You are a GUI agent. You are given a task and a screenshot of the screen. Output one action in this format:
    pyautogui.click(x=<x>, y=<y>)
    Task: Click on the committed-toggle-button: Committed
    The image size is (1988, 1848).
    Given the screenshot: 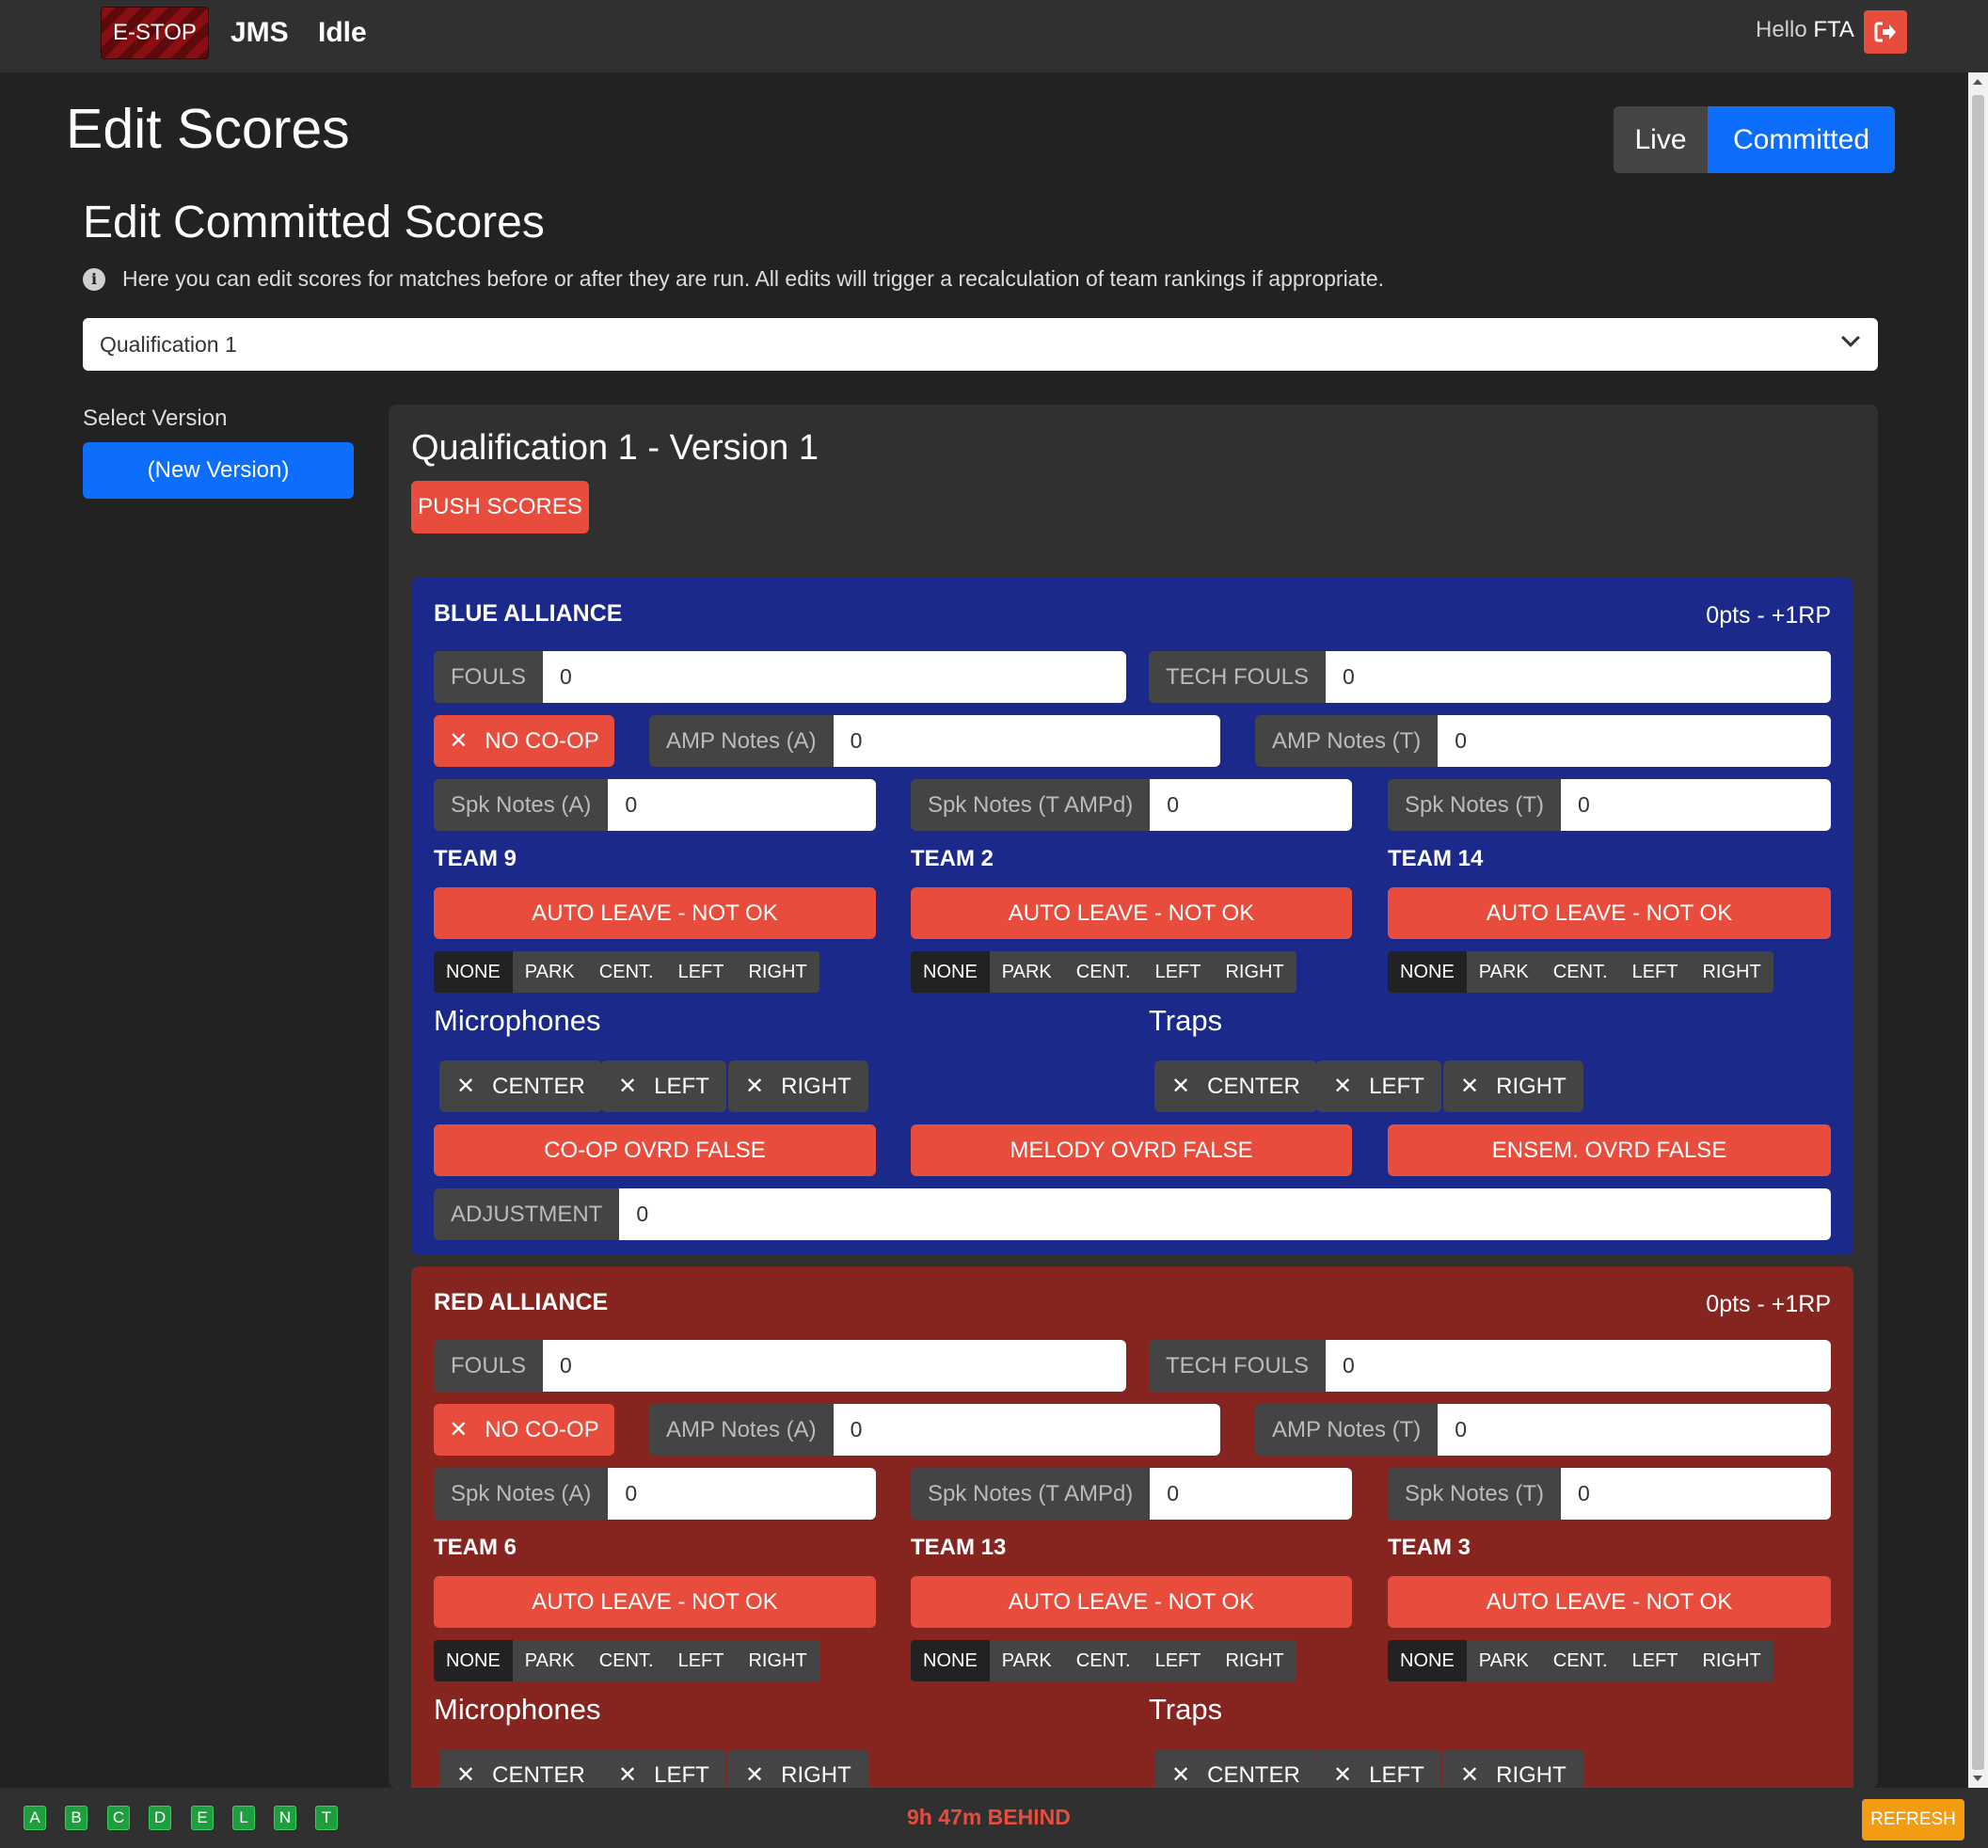 What is the action you would take?
    pyautogui.click(x=1802, y=139)
    